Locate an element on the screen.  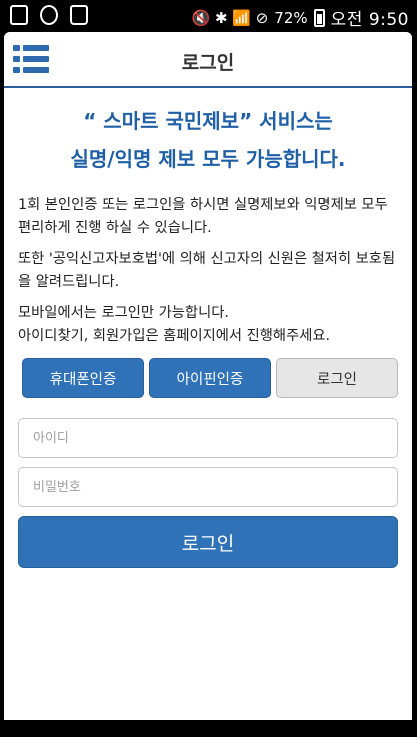
auth-tabs: 휴대폰인증 아이핀인증 로그인 is located at coordinates (208, 378).